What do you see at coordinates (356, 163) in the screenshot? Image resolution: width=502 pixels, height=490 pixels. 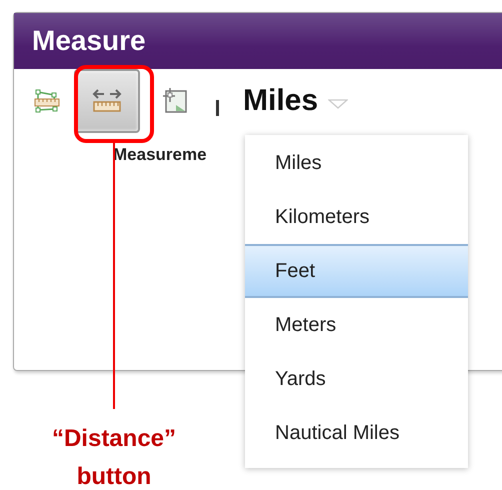 I see `menu-item: Miles` at bounding box center [356, 163].